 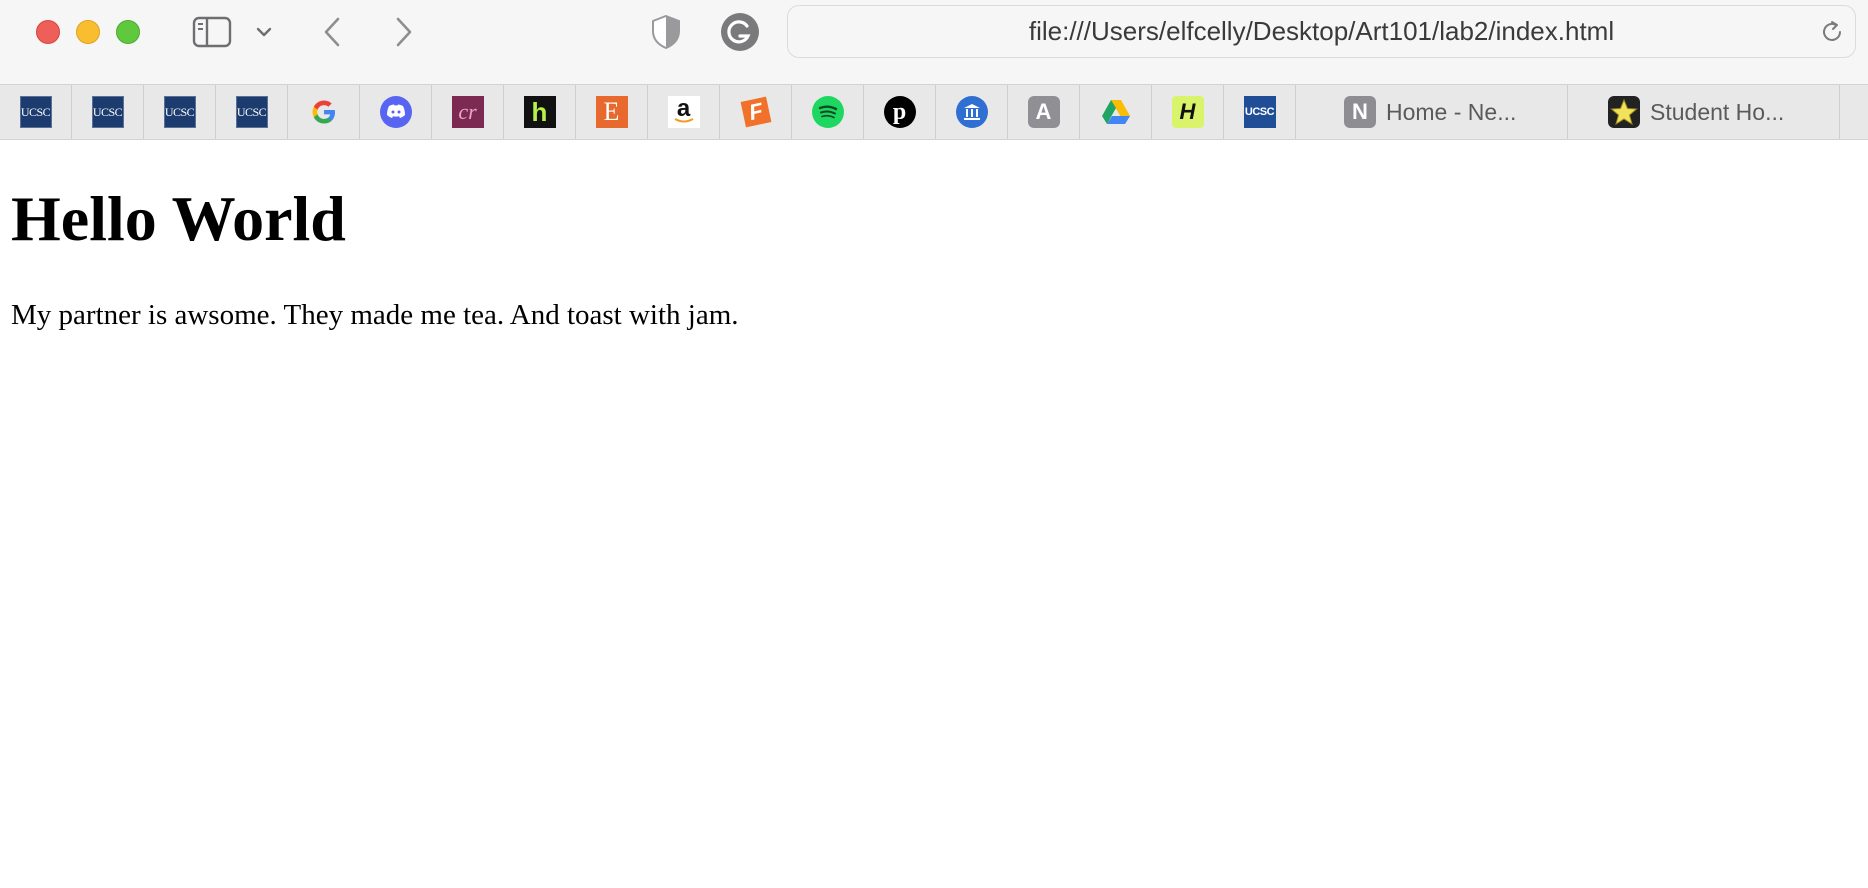 I want to click on favorite-handshake: h, so click(x=540, y=112).